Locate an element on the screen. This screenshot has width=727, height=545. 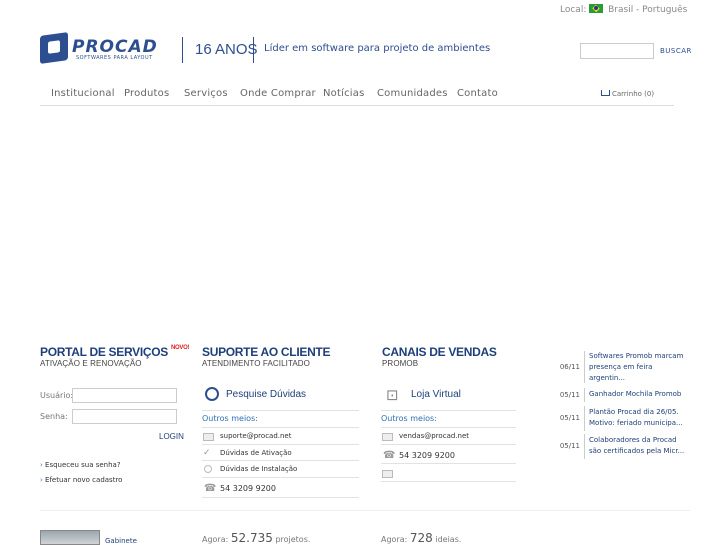
install-link: Dúvidas de Instalação is located at coordinates (258, 469).